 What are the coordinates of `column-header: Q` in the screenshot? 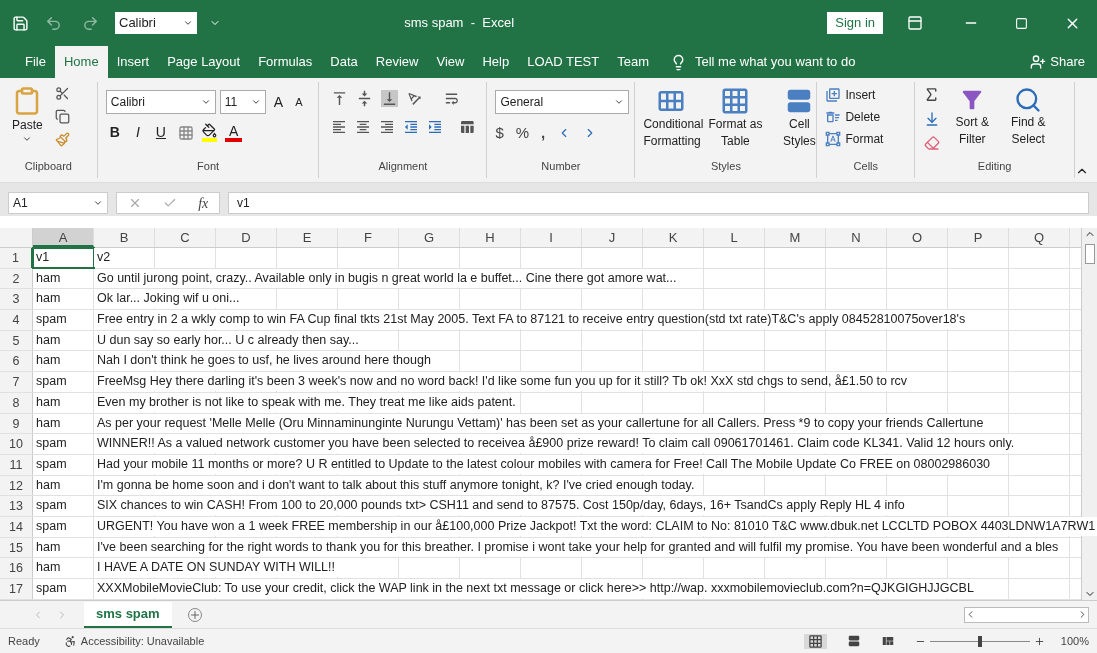 It's located at (1039, 237).